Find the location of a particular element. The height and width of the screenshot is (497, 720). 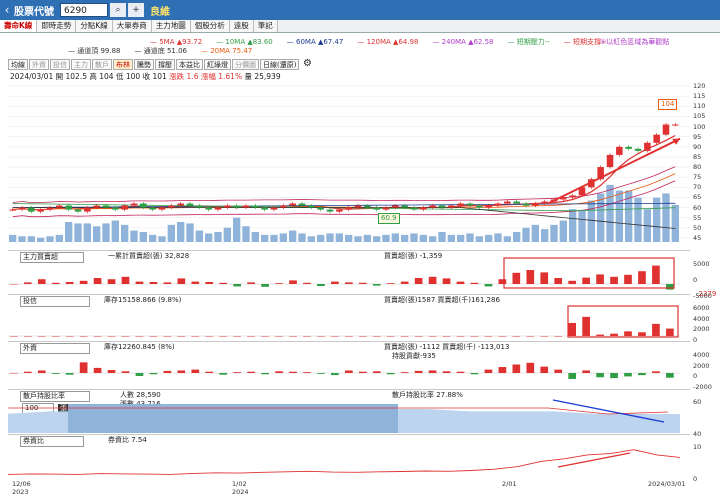

gear-icon: ⚙ is located at coordinates (307, 63).